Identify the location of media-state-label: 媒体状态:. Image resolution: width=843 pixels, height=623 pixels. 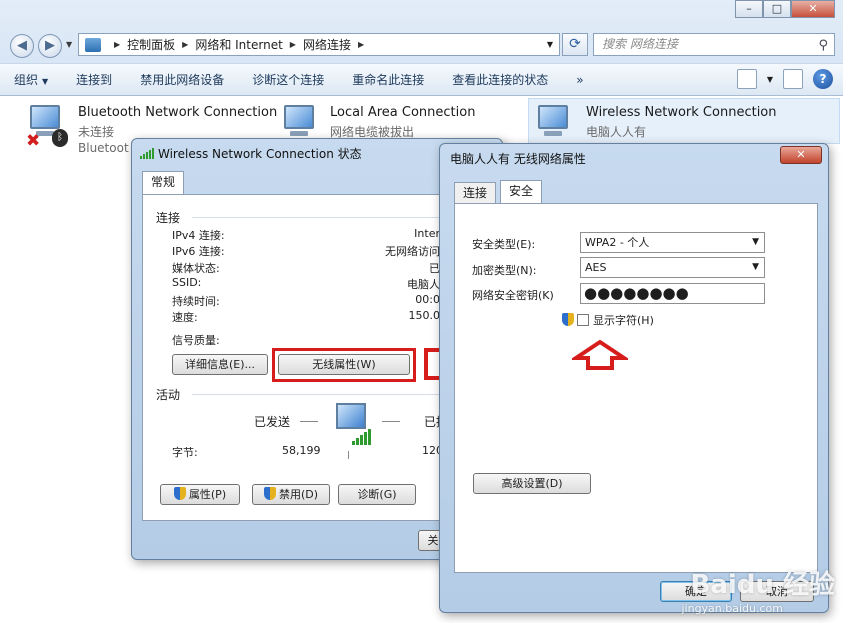
(196, 268).